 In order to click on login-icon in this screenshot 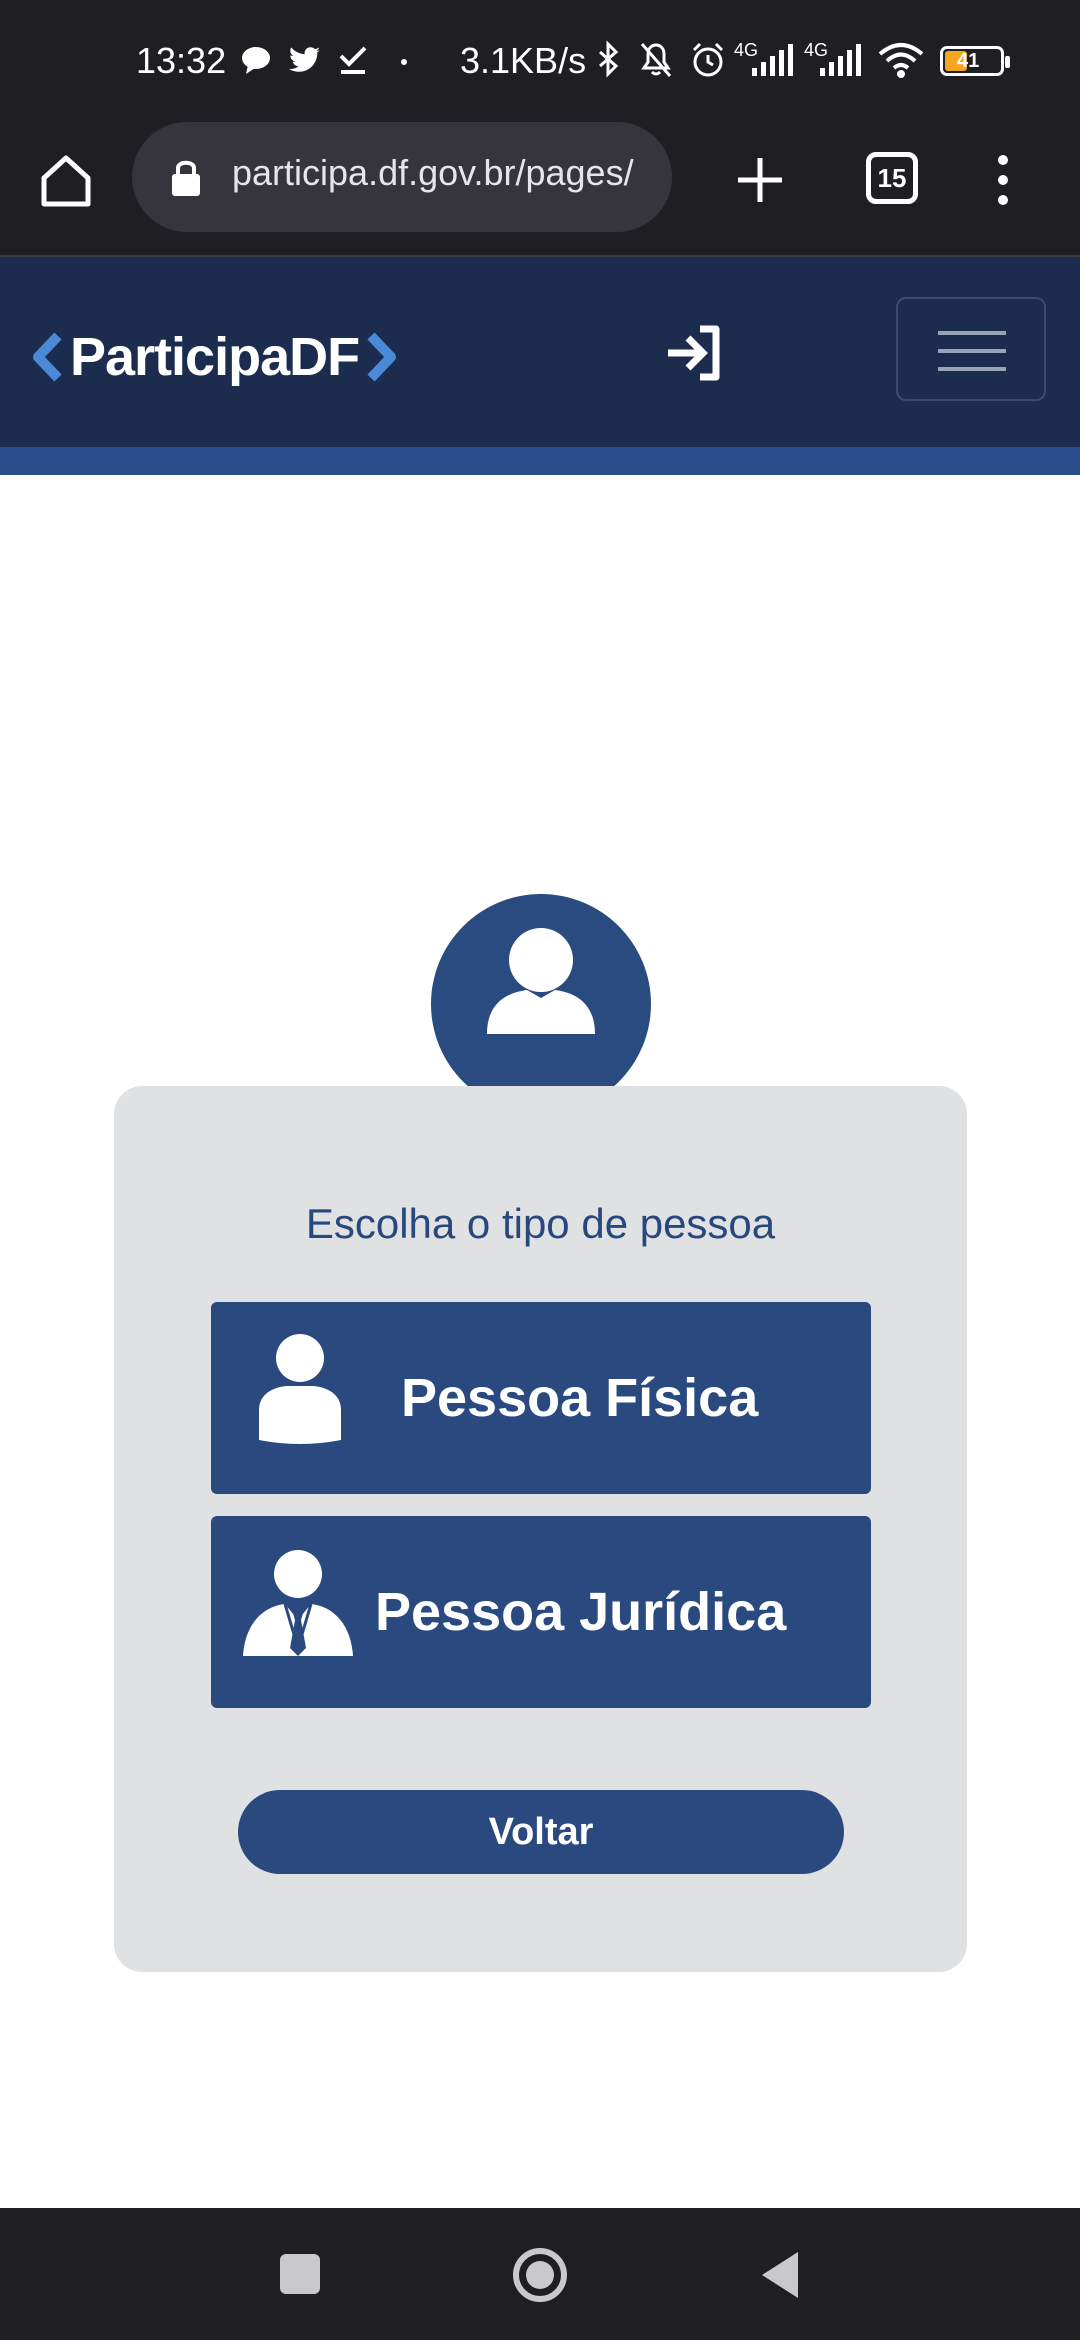, I will do `click(694, 353)`.